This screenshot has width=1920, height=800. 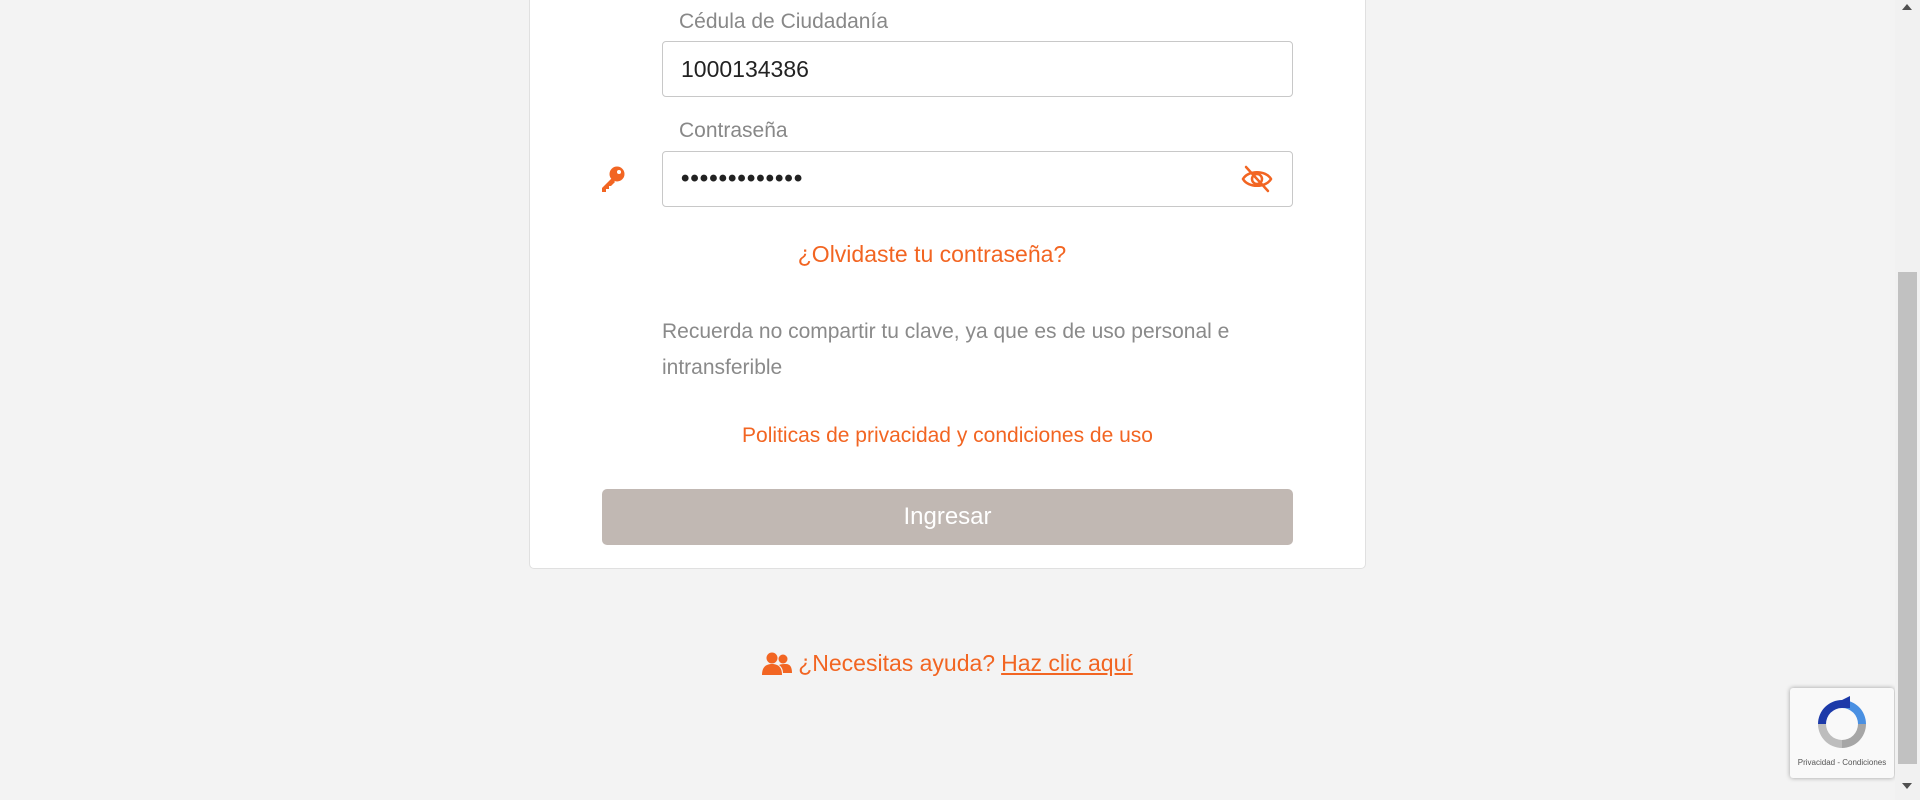 What do you see at coordinates (977, 69) in the screenshot?
I see `id-input: 1000134386` at bounding box center [977, 69].